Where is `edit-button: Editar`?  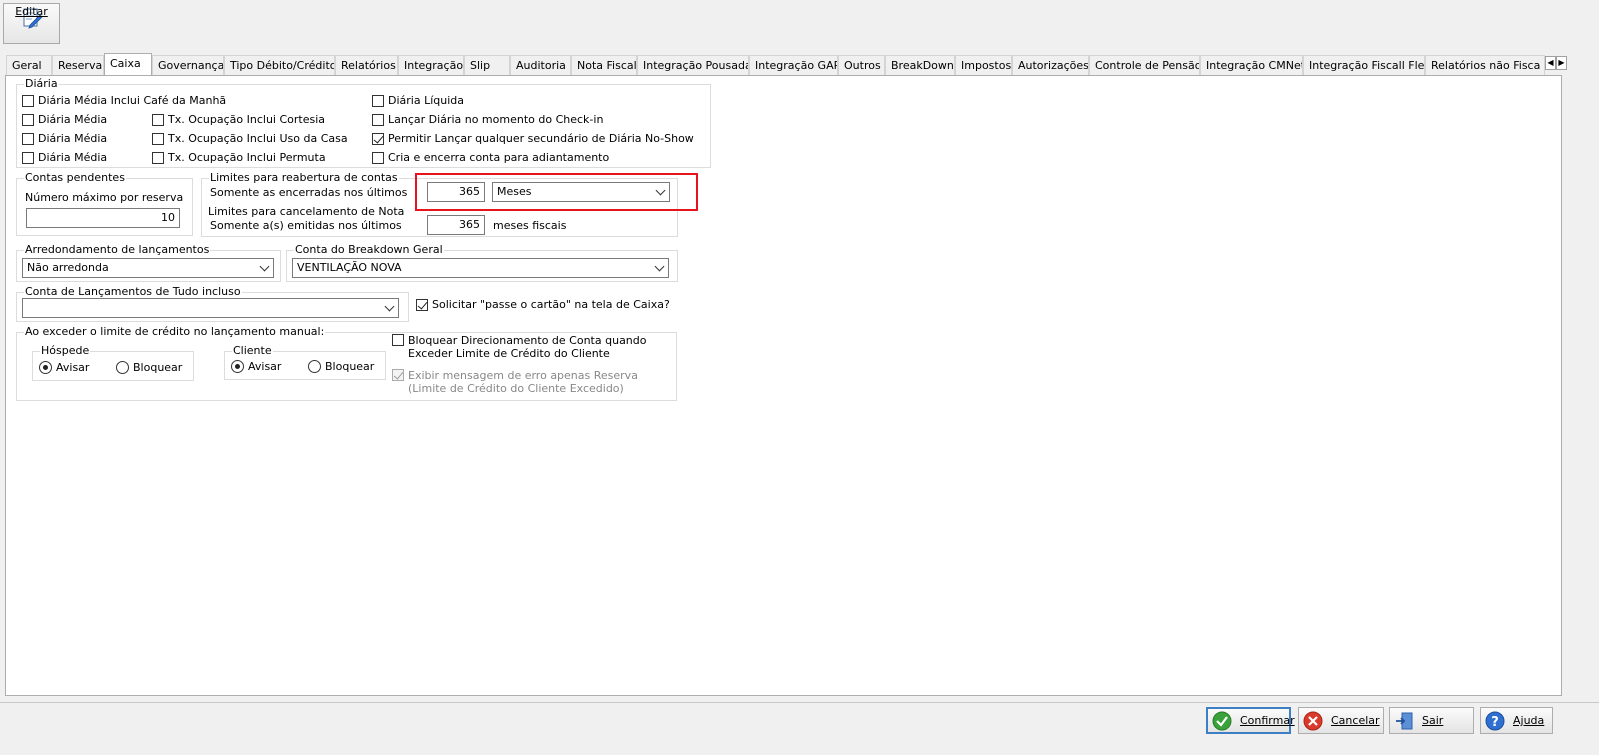 edit-button: Editar is located at coordinates (31, 23).